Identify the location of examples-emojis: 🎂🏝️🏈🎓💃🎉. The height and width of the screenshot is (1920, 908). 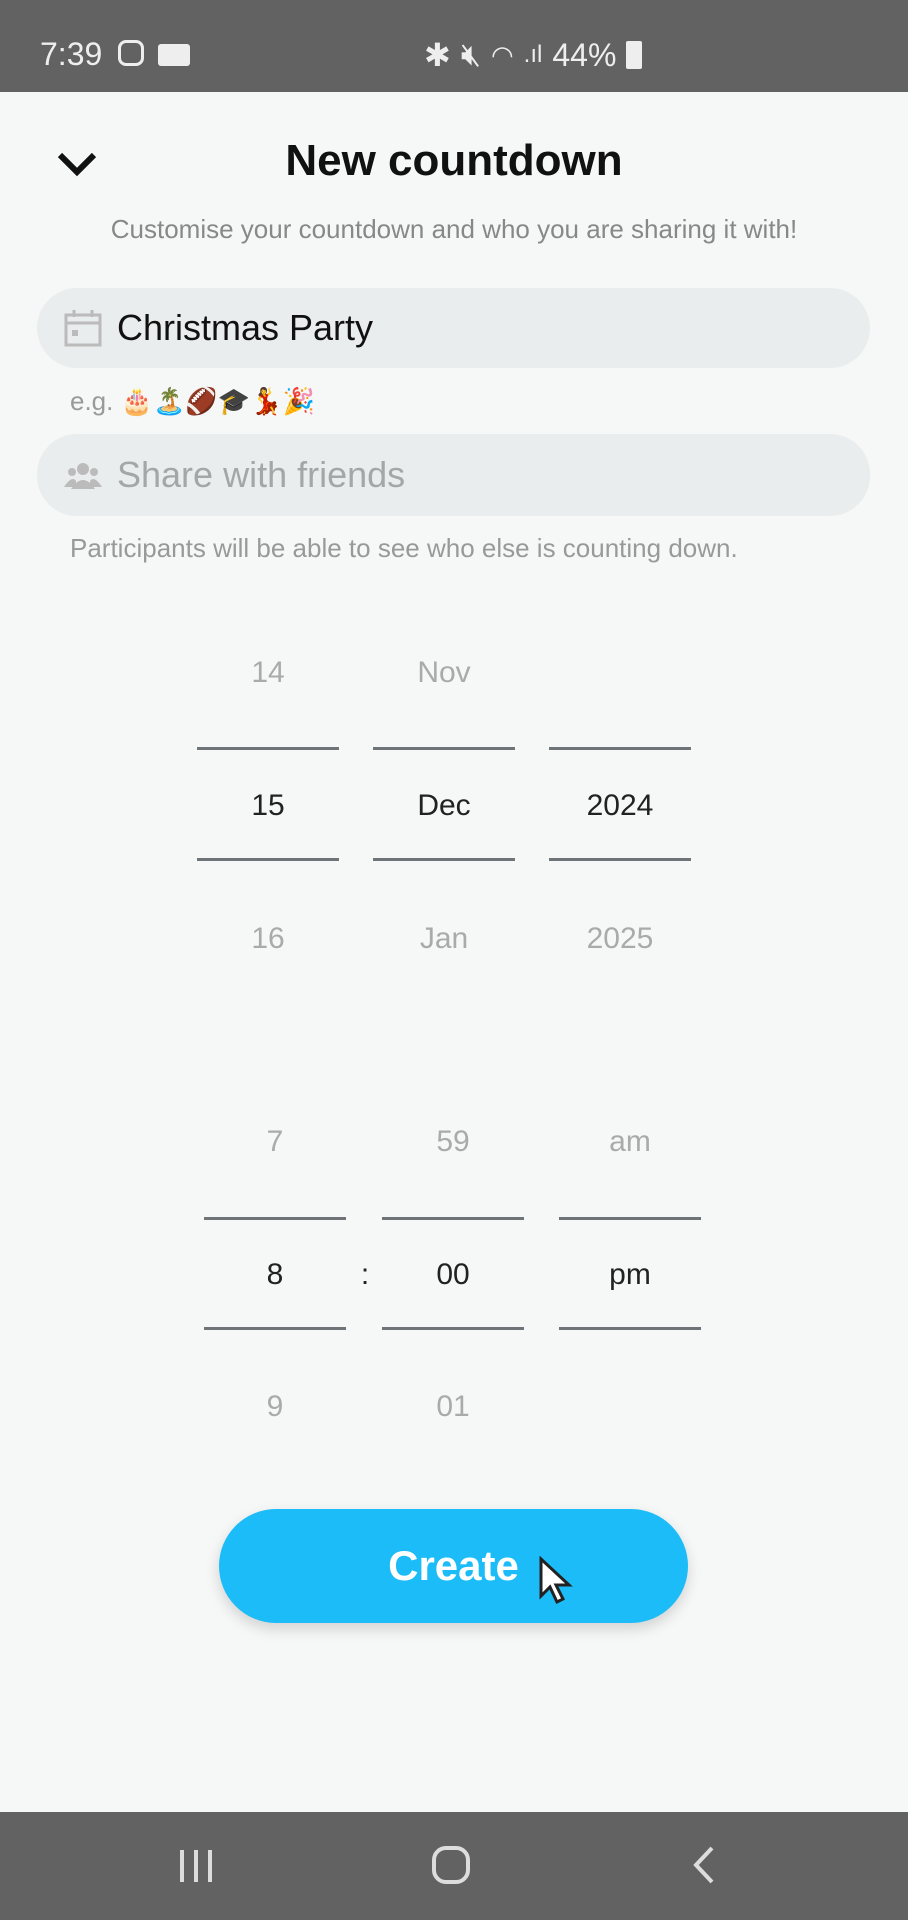
(217, 401).